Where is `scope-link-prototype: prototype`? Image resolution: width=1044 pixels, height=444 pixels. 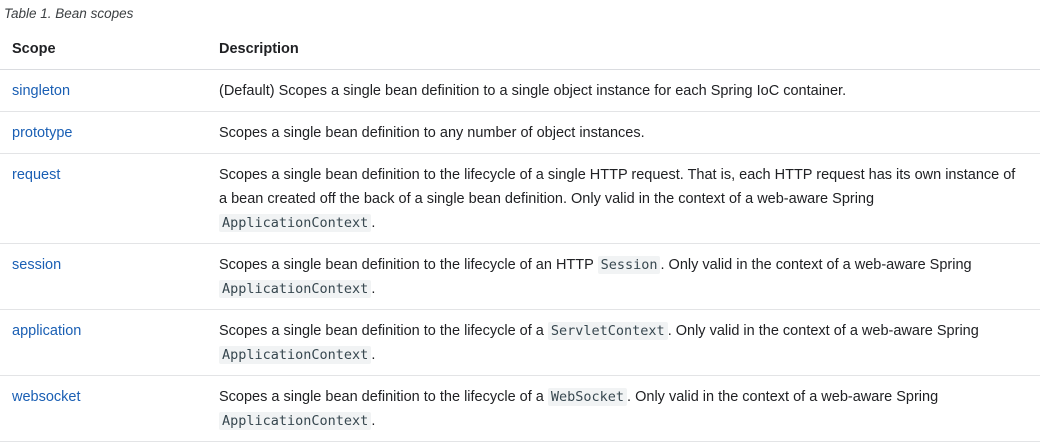
scope-link-prototype: prototype is located at coordinates (42, 133).